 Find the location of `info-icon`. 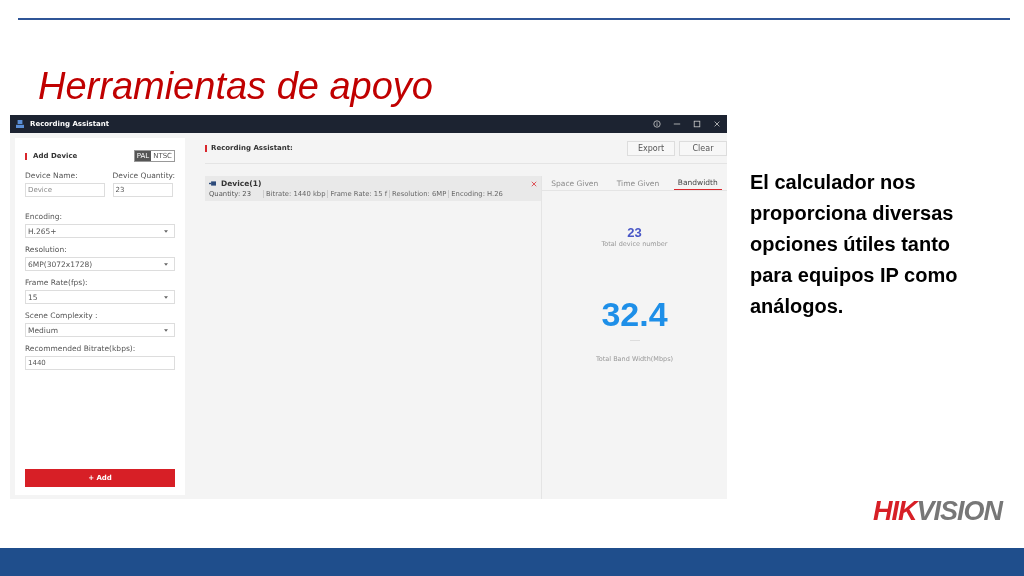

info-icon is located at coordinates (657, 124).